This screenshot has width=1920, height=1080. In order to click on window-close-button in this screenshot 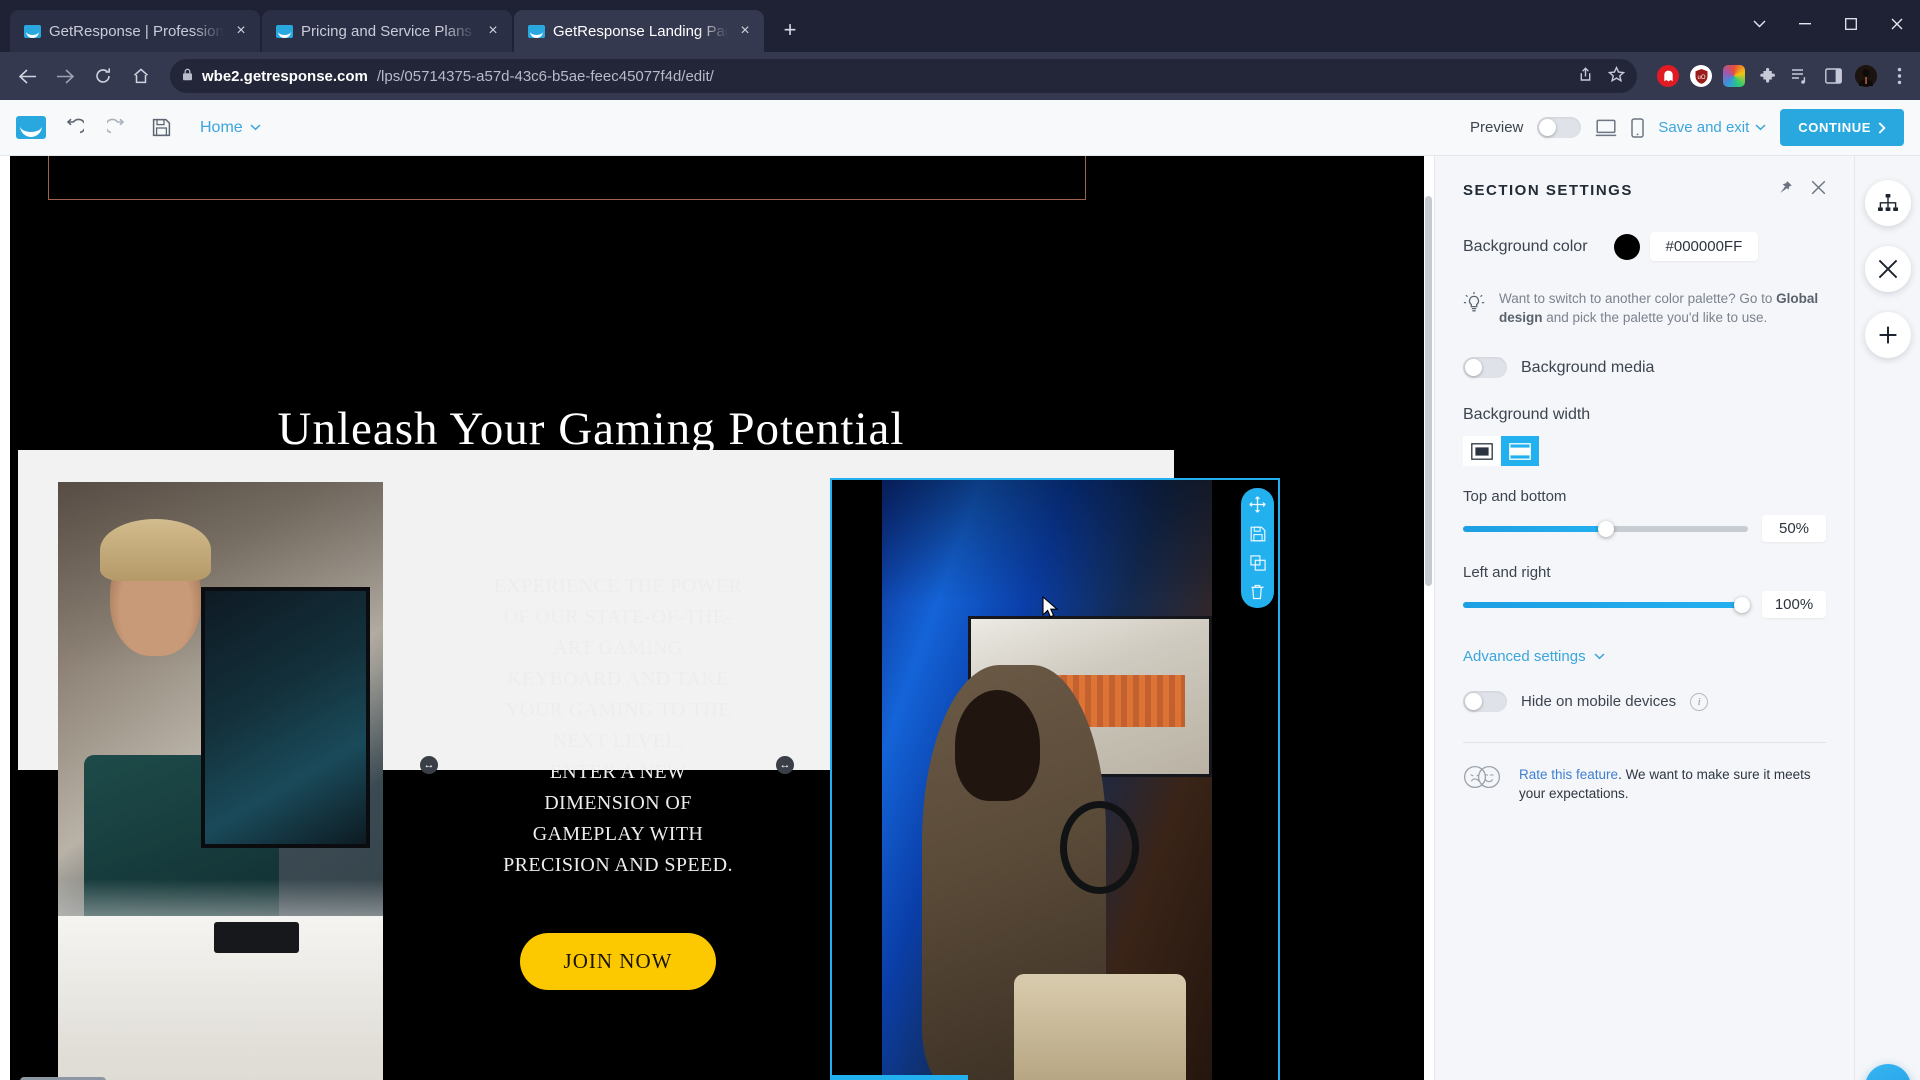, I will do `click(1897, 24)`.